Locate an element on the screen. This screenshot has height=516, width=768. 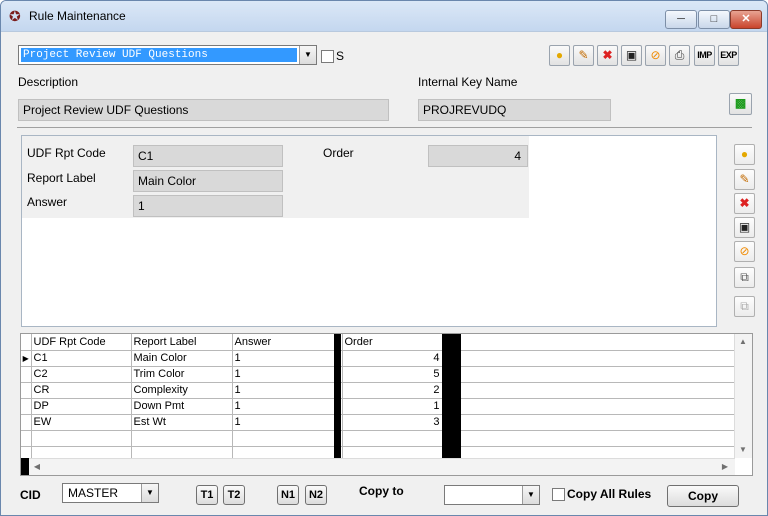
s-checkbox is located at coordinates (327, 56).